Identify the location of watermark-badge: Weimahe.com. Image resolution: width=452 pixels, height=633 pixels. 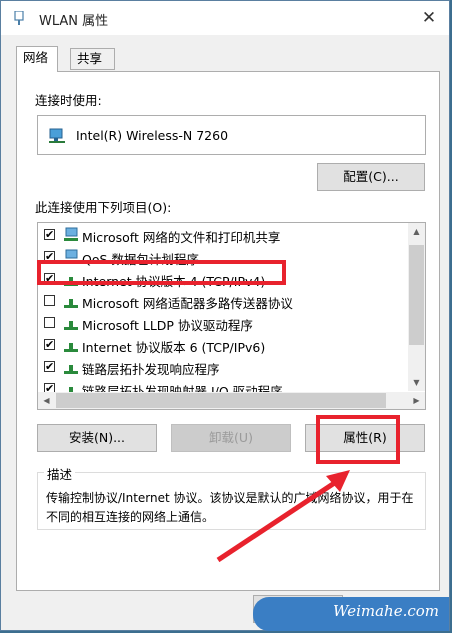
(351, 614).